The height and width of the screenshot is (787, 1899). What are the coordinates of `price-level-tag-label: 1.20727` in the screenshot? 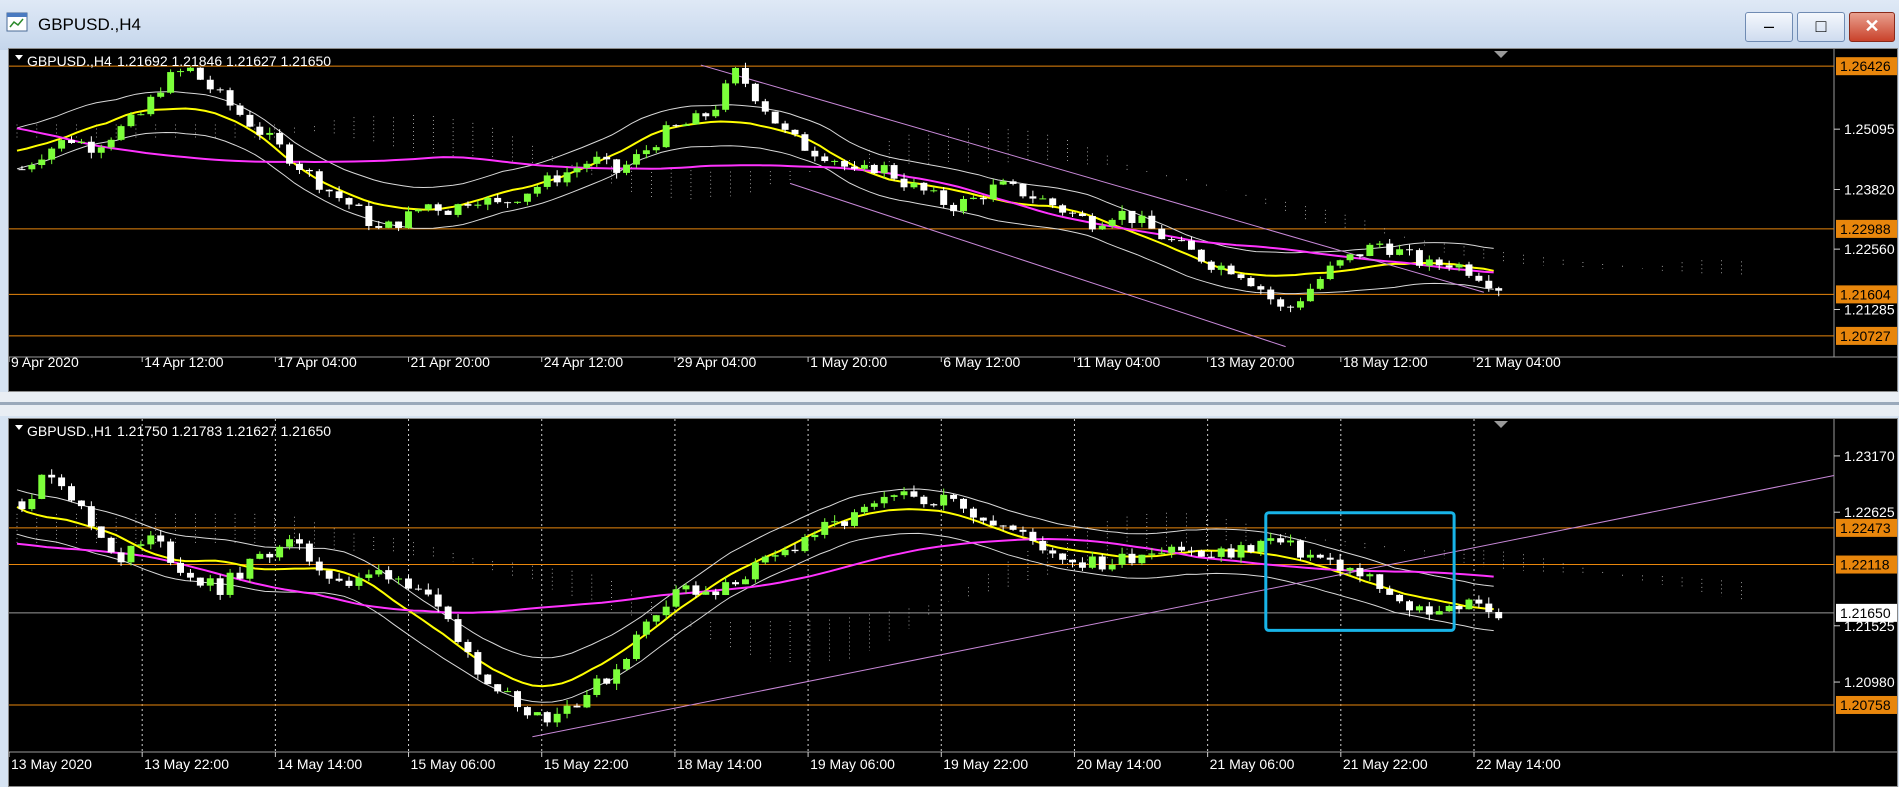 It's located at (1865, 336).